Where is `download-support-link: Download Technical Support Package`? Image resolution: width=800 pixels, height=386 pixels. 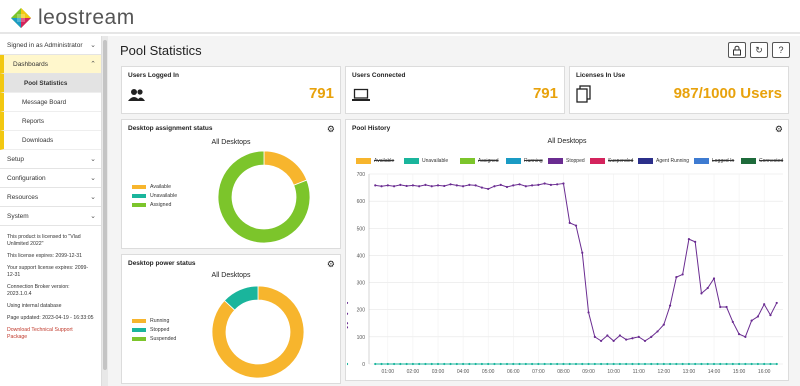
download-support-link: Download Technical Support Package is located at coordinates (50, 334).